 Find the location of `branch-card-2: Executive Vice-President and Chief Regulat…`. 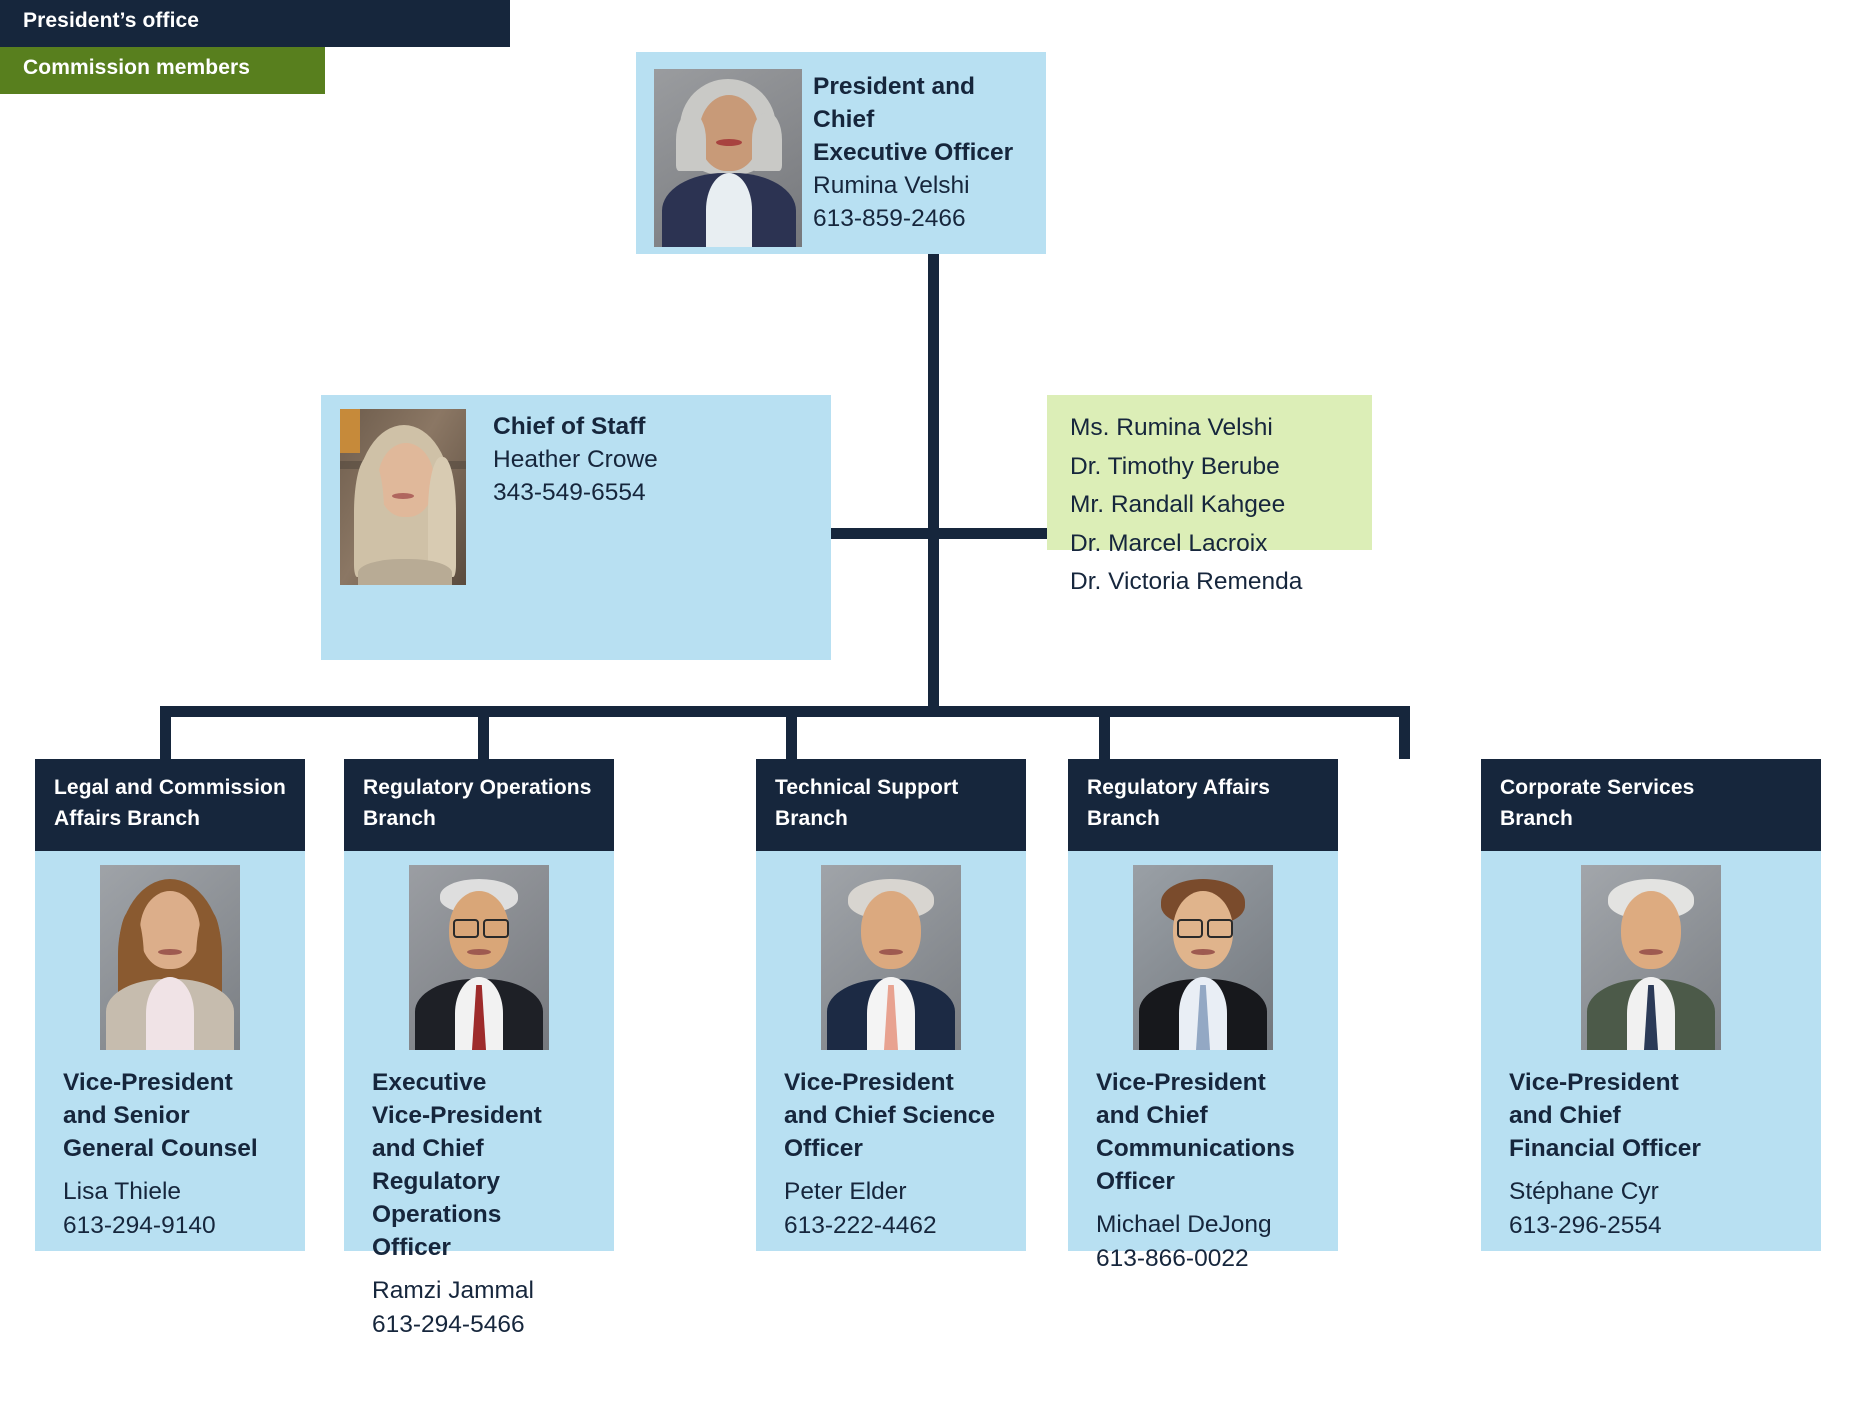

branch-card-2: Executive Vice-President and Chief Regulat… is located at coordinates (479, 1094).